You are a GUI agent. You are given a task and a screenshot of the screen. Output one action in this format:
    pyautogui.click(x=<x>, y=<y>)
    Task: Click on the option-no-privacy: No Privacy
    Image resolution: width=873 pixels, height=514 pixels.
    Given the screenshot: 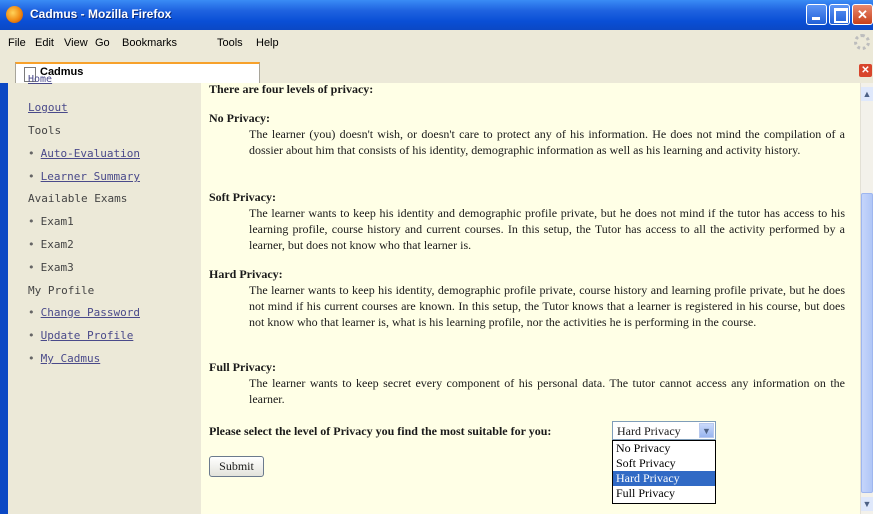 What is the action you would take?
    pyautogui.click(x=664, y=448)
    